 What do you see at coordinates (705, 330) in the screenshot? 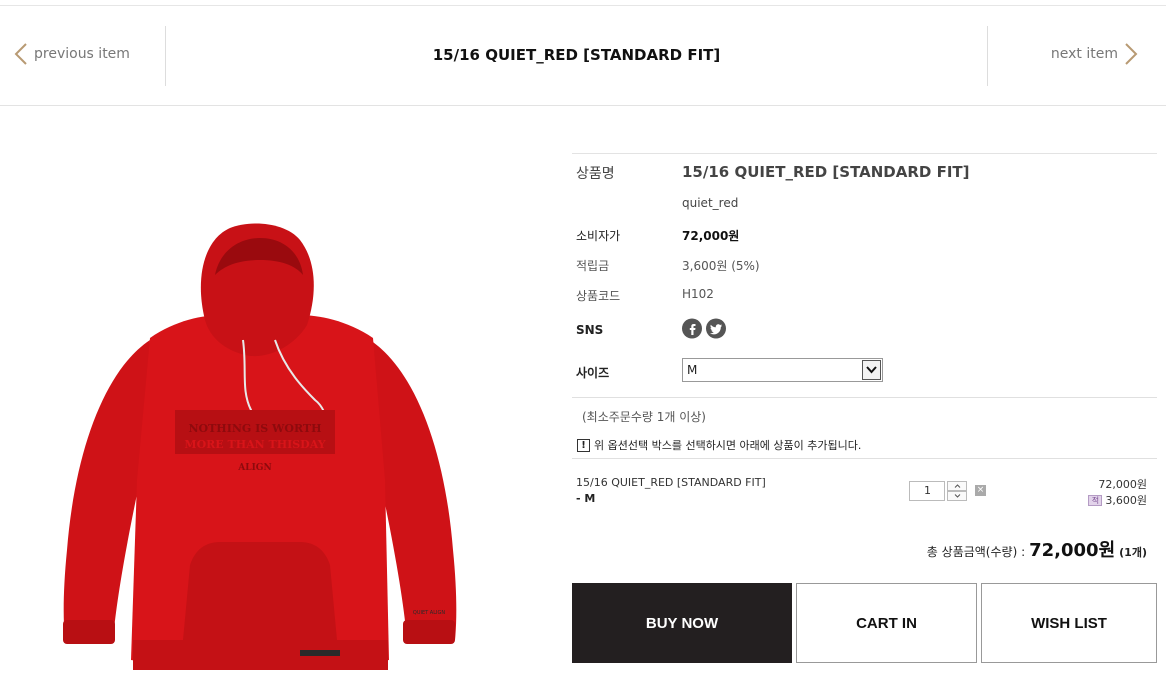
I see `sns-icons` at bounding box center [705, 330].